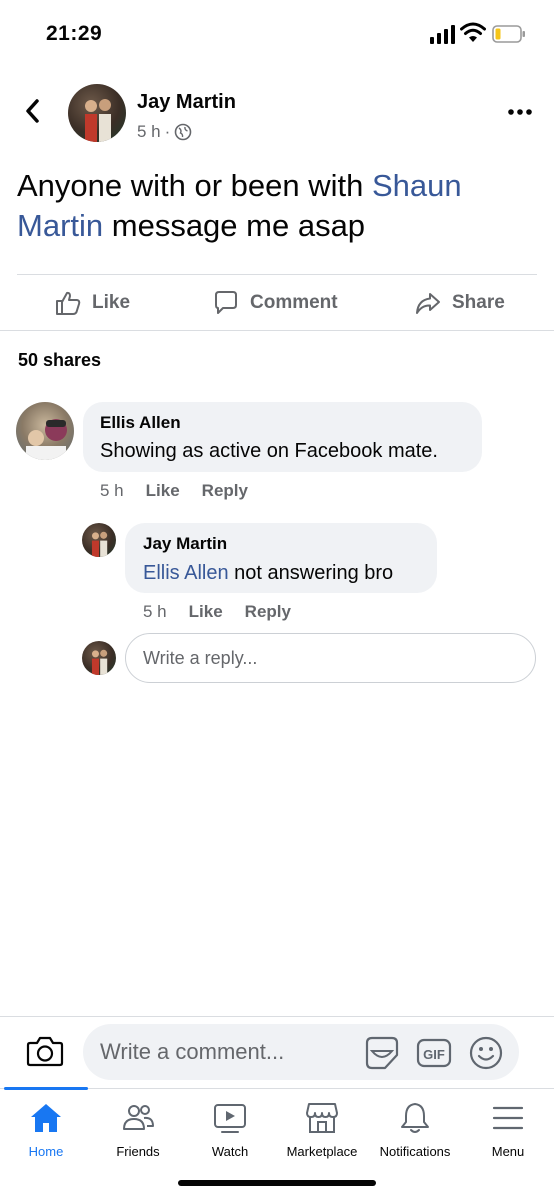  What do you see at coordinates (473, 32) in the screenshot?
I see `wifi-icon` at bounding box center [473, 32].